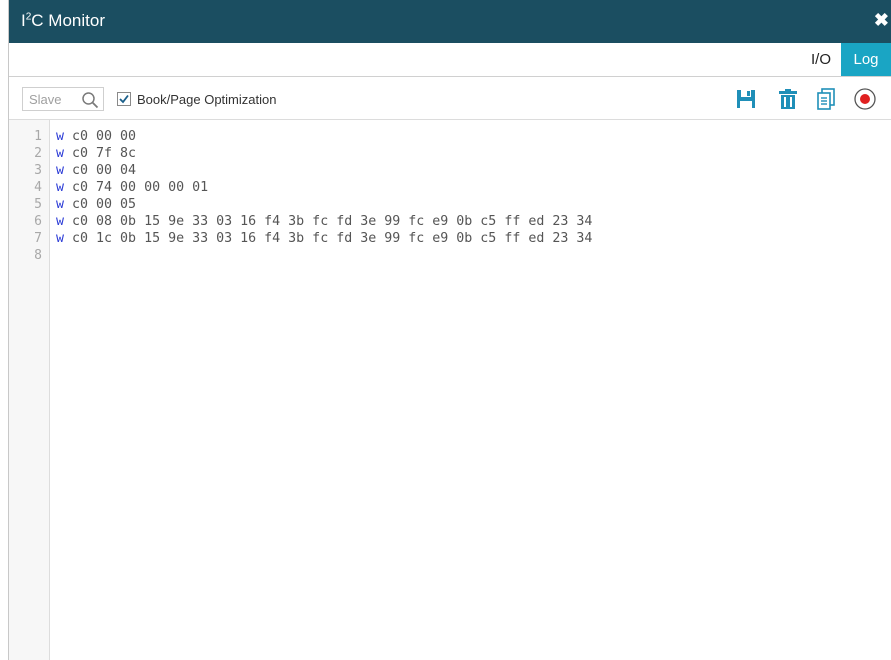 This screenshot has height=660, width=891. Describe the element at coordinates (826, 99) in the screenshot. I see `copy-icon` at that location.